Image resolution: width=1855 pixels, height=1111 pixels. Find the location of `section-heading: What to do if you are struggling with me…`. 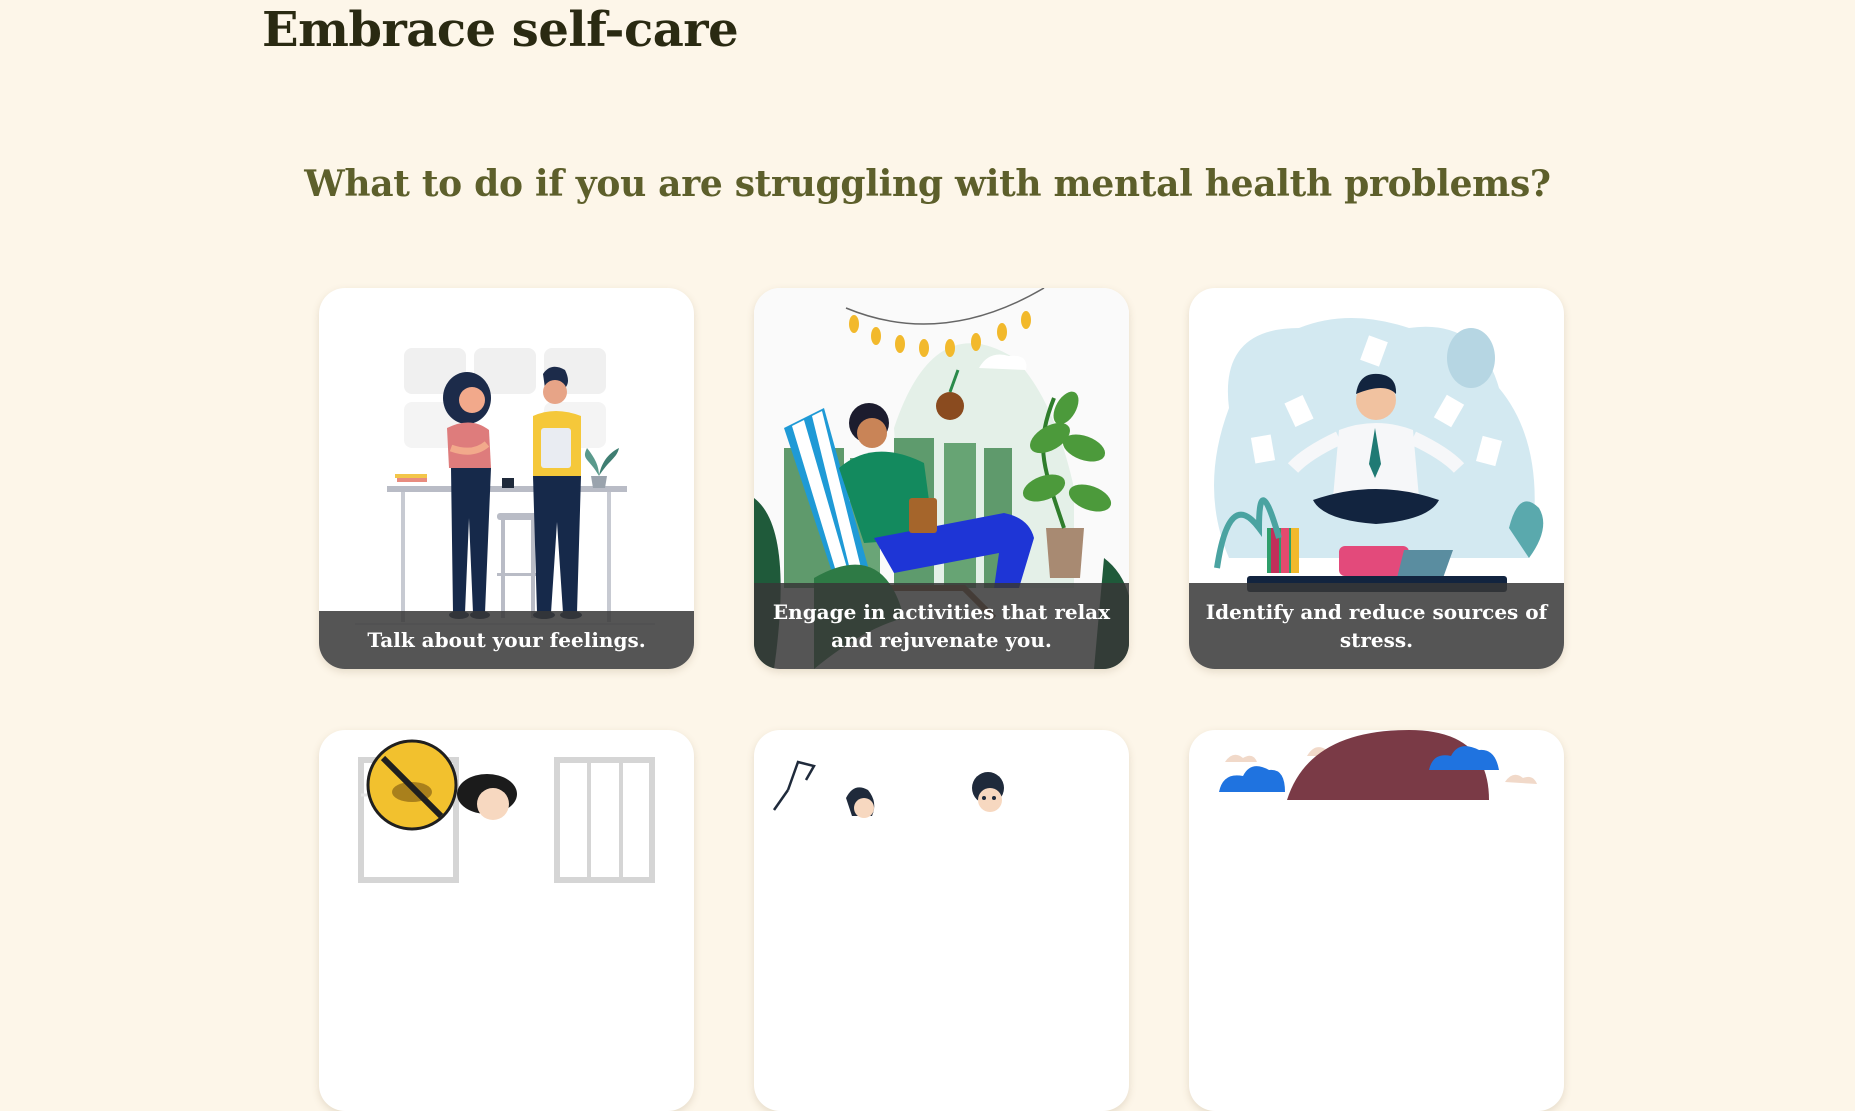

section-heading: What to do if you are struggling with me… is located at coordinates (927, 184).